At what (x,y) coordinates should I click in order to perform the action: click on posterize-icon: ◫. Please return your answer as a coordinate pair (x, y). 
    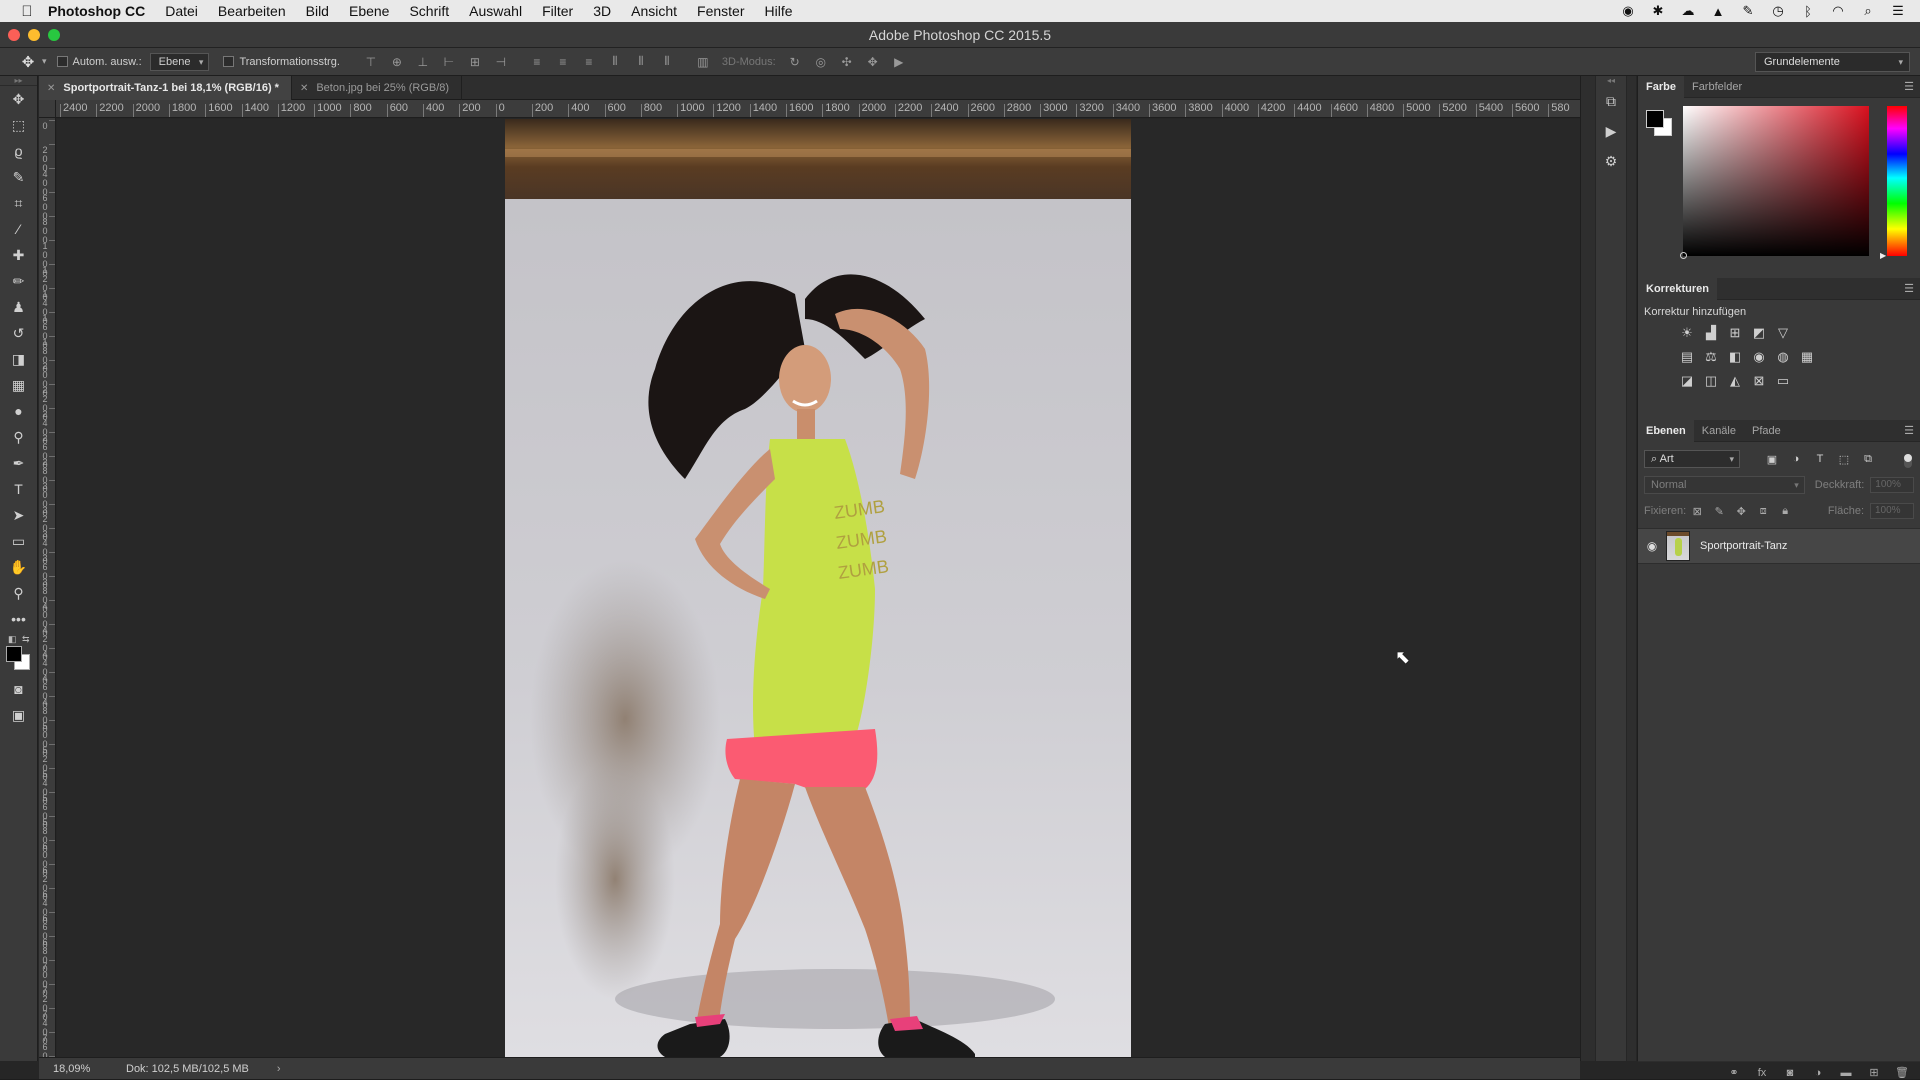
    Looking at the image, I should click on (1711, 381).